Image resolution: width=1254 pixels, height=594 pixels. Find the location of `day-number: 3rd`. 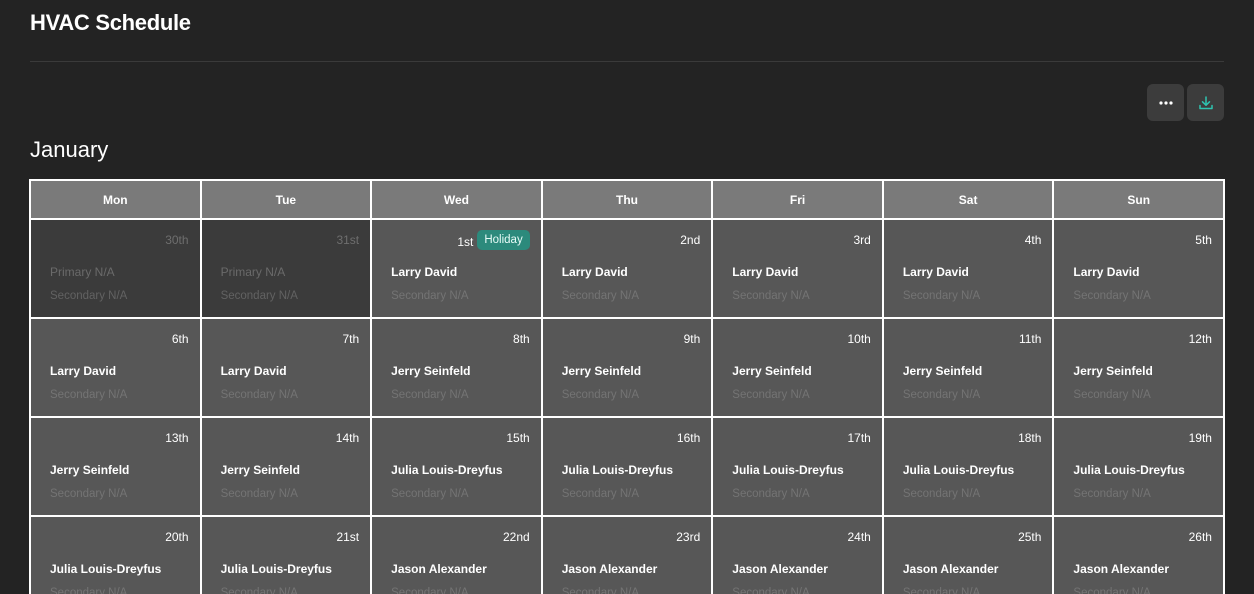

day-number: 3rd is located at coordinates (862, 240).